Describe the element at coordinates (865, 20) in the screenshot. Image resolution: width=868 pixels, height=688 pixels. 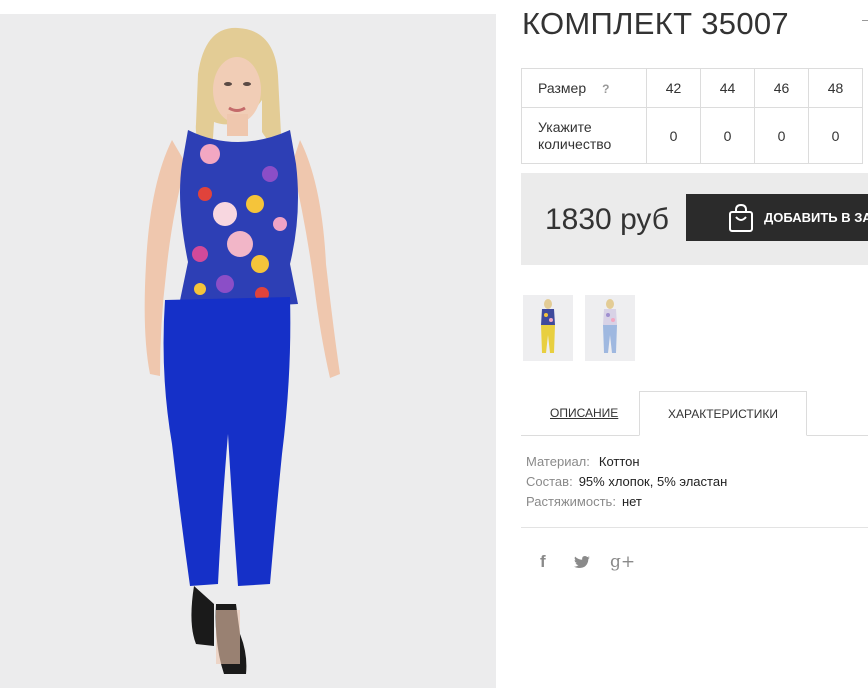
I see `title-divider` at that location.